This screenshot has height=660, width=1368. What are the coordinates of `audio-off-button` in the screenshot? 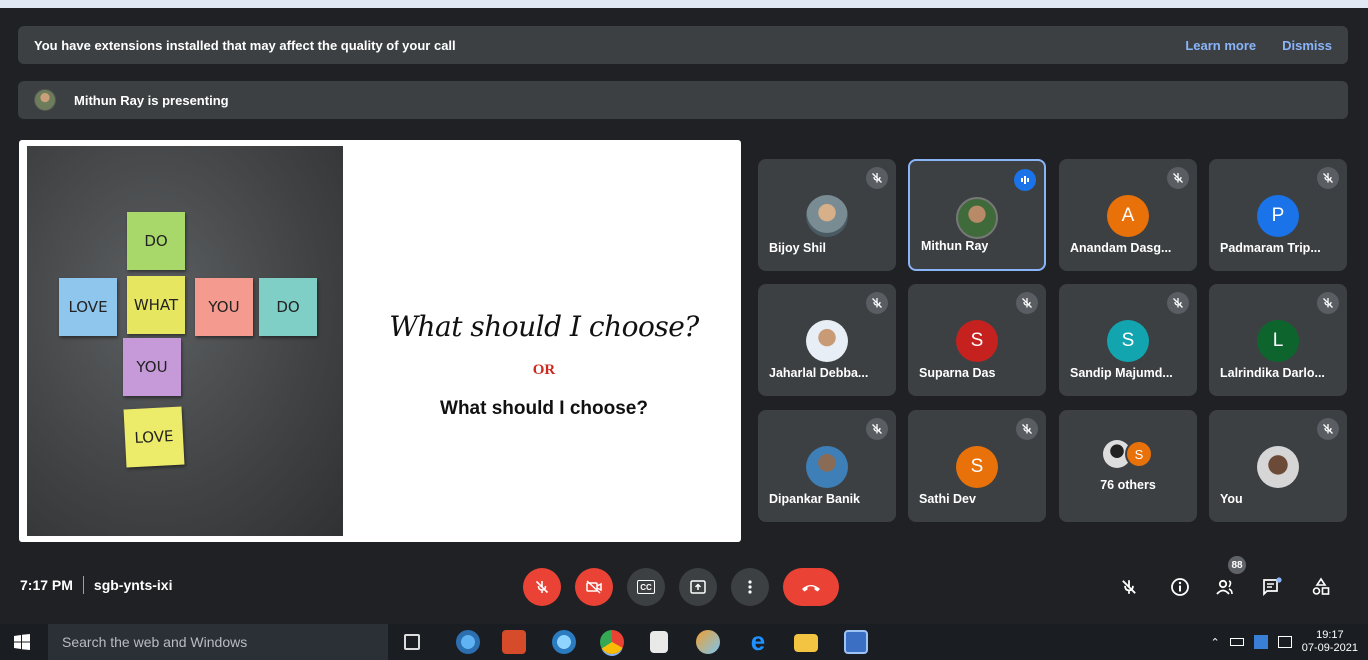 It's located at (1129, 587).